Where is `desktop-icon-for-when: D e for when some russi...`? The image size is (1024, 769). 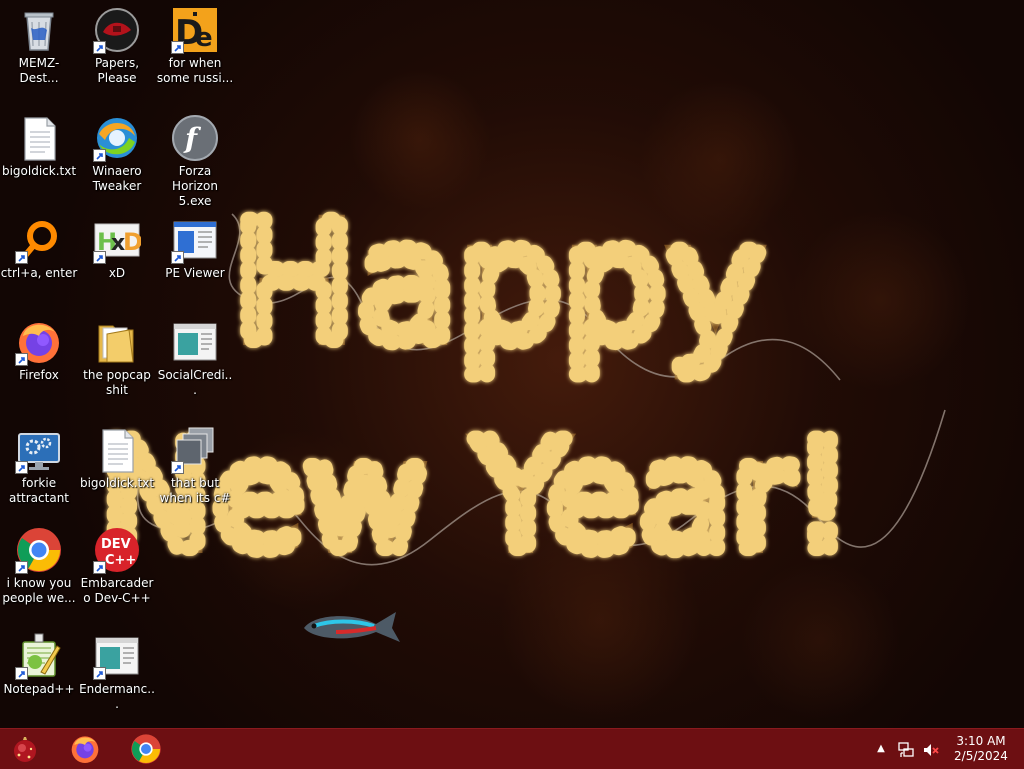
desktop-icon-for-when: D e for when some russi... is located at coordinates (195, 46).